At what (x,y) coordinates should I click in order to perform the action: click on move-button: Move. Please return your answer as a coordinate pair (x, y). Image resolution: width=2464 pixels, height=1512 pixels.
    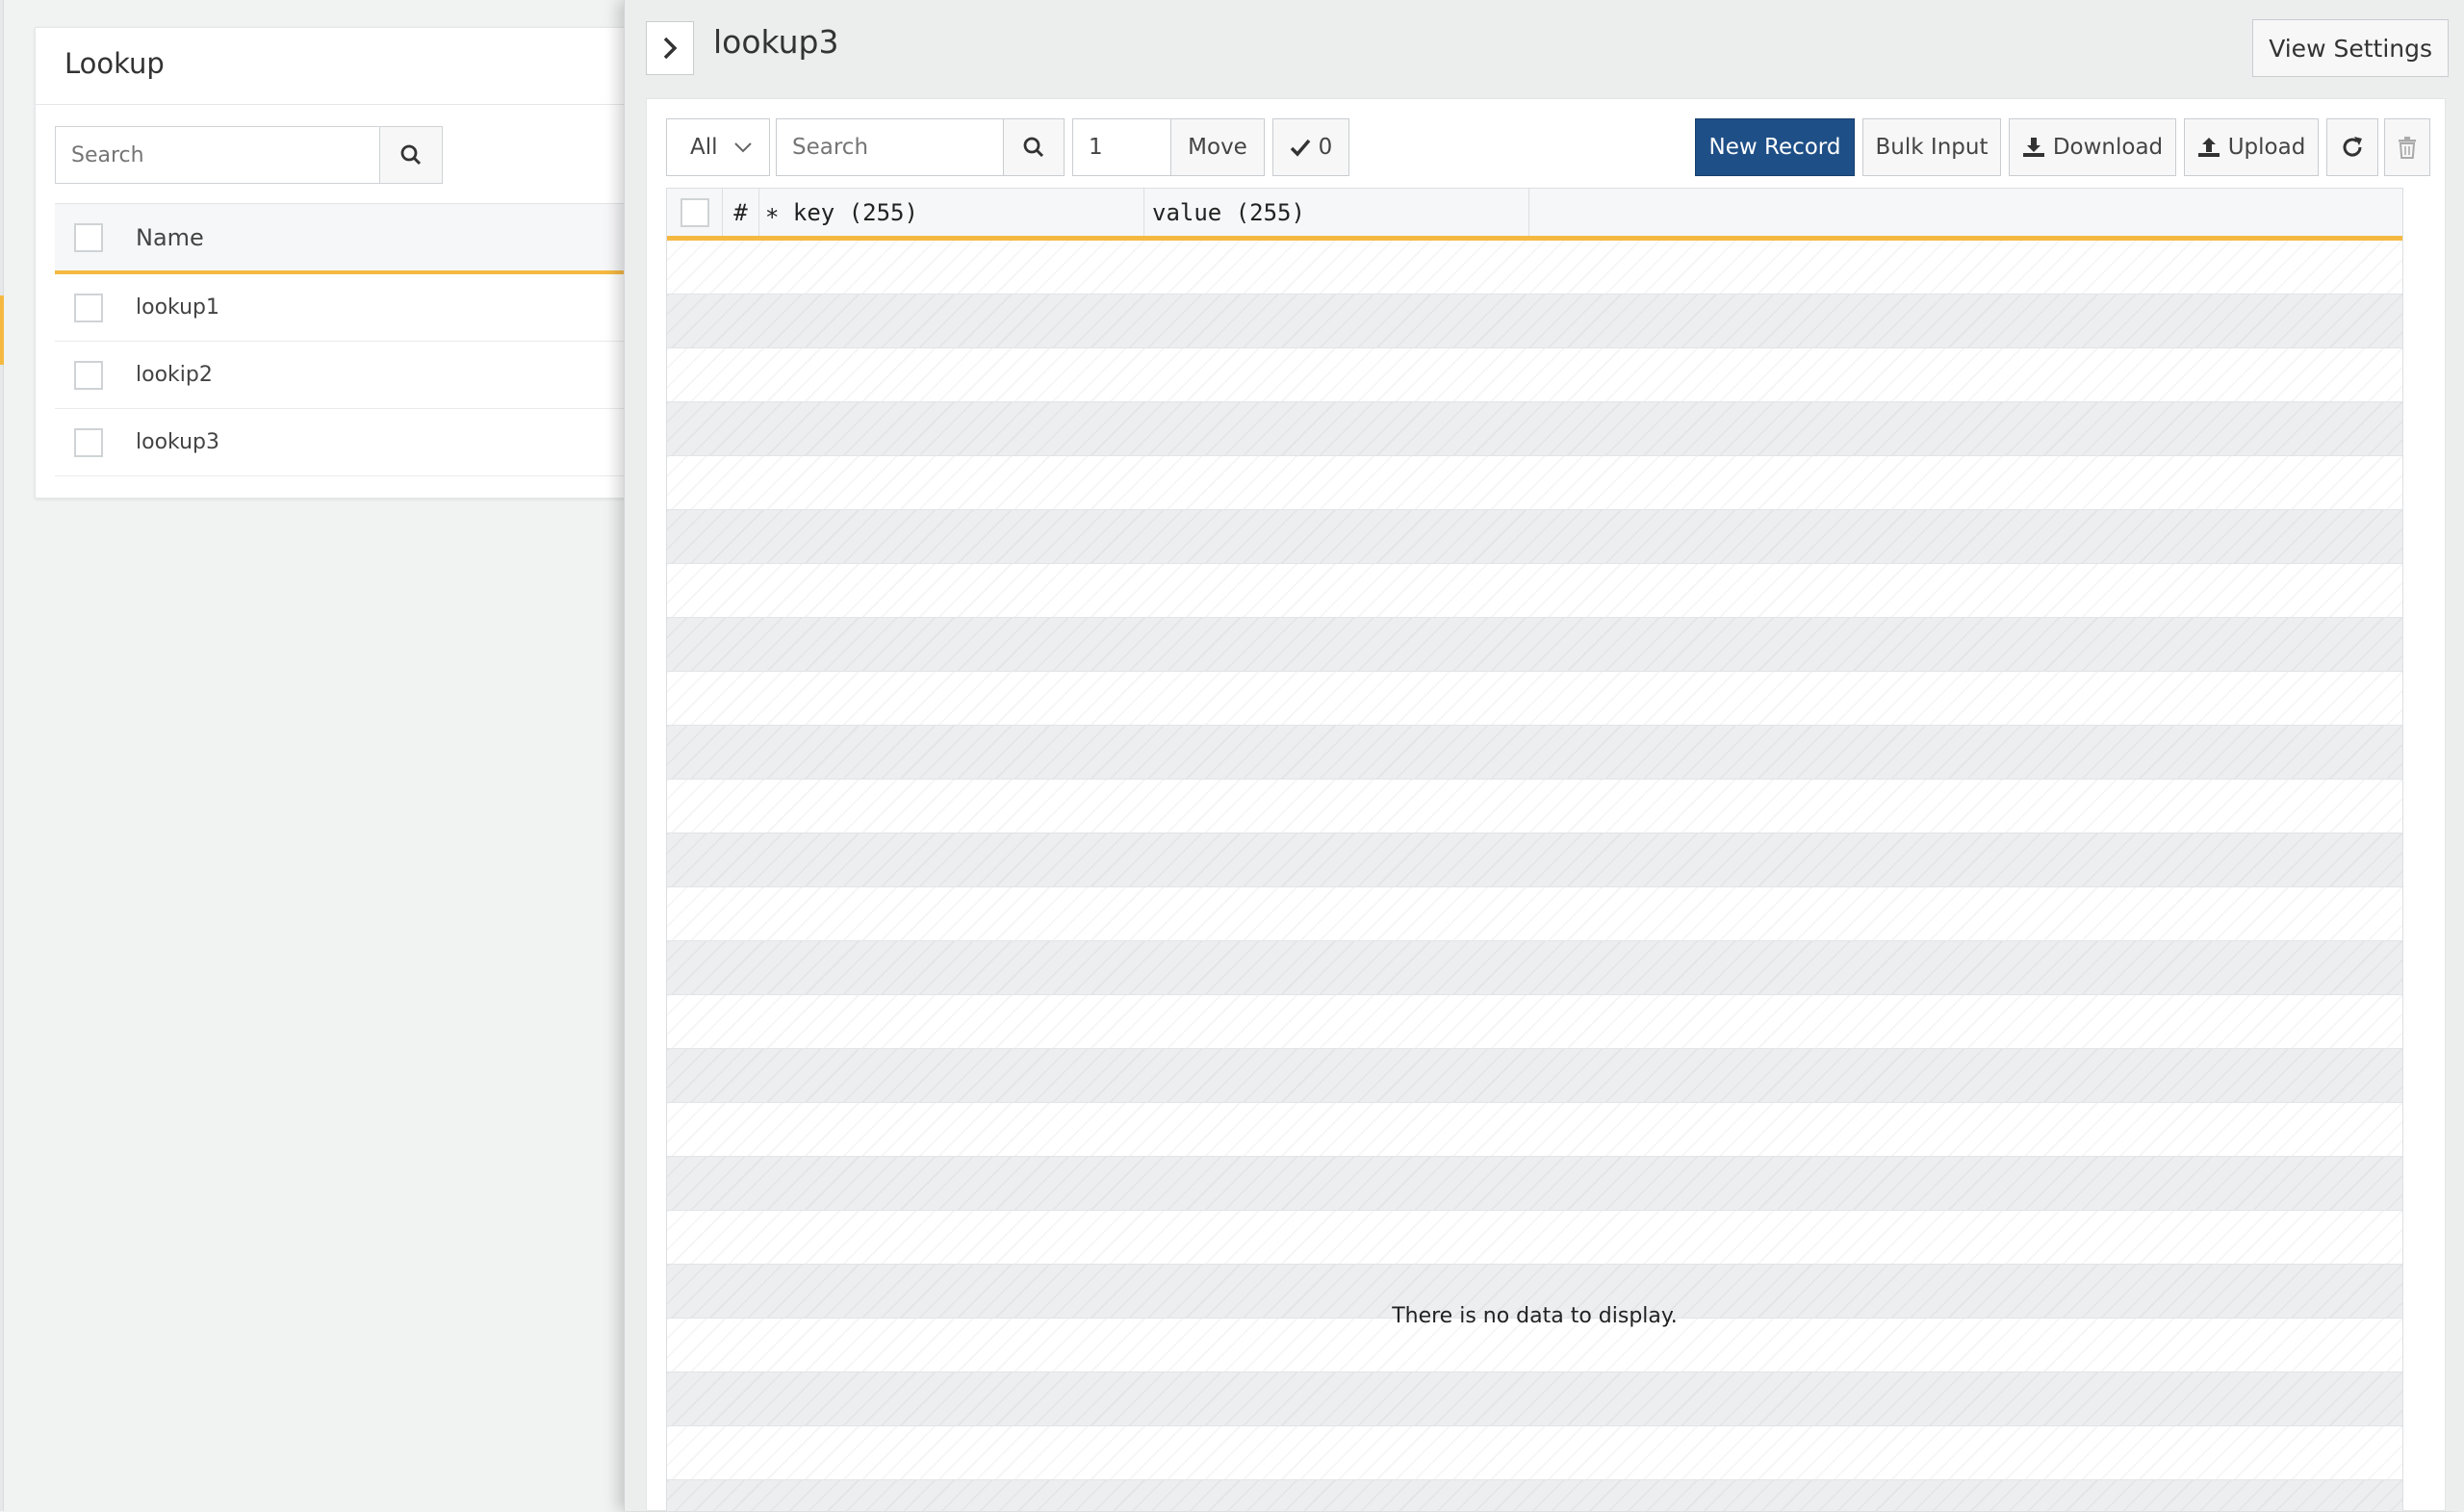
    Looking at the image, I should click on (1217, 147).